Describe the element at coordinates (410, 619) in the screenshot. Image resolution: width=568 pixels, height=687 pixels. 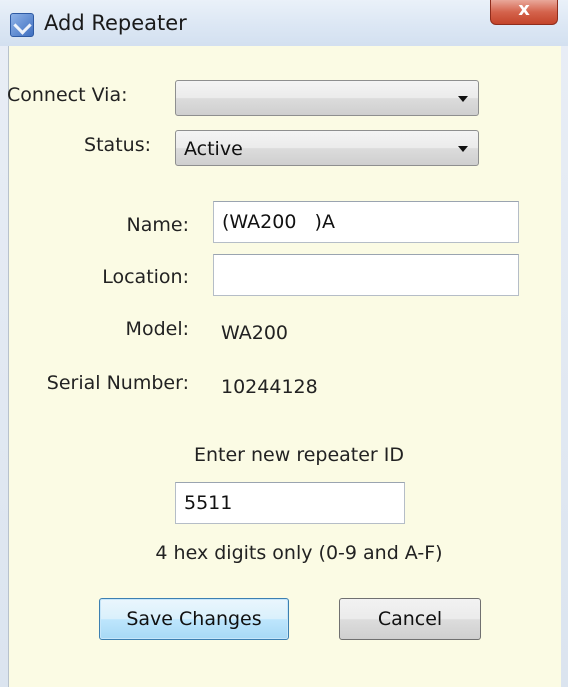
I see `cancel-button: Cancel` at that location.